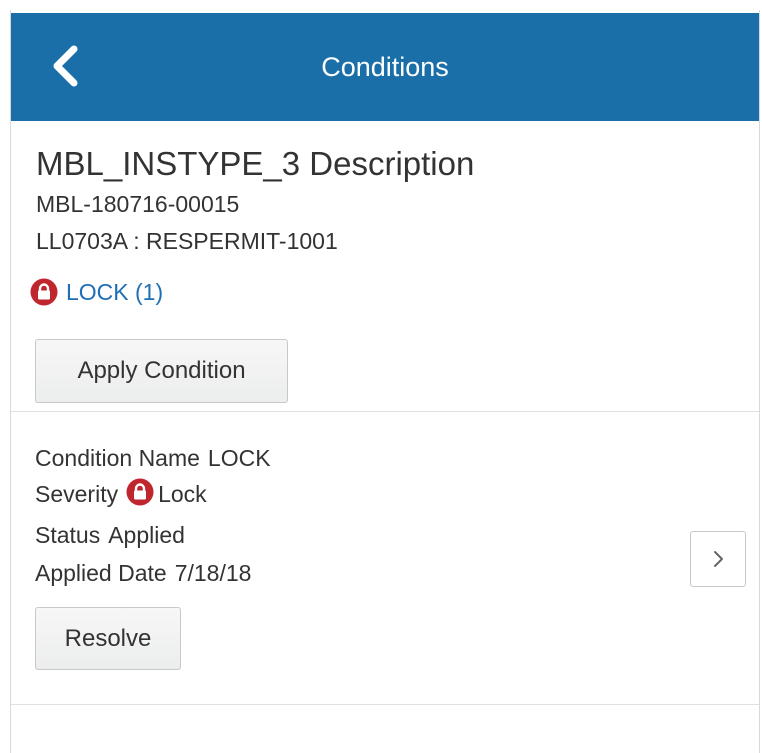  I want to click on status-row: Status Applied, so click(110, 535).